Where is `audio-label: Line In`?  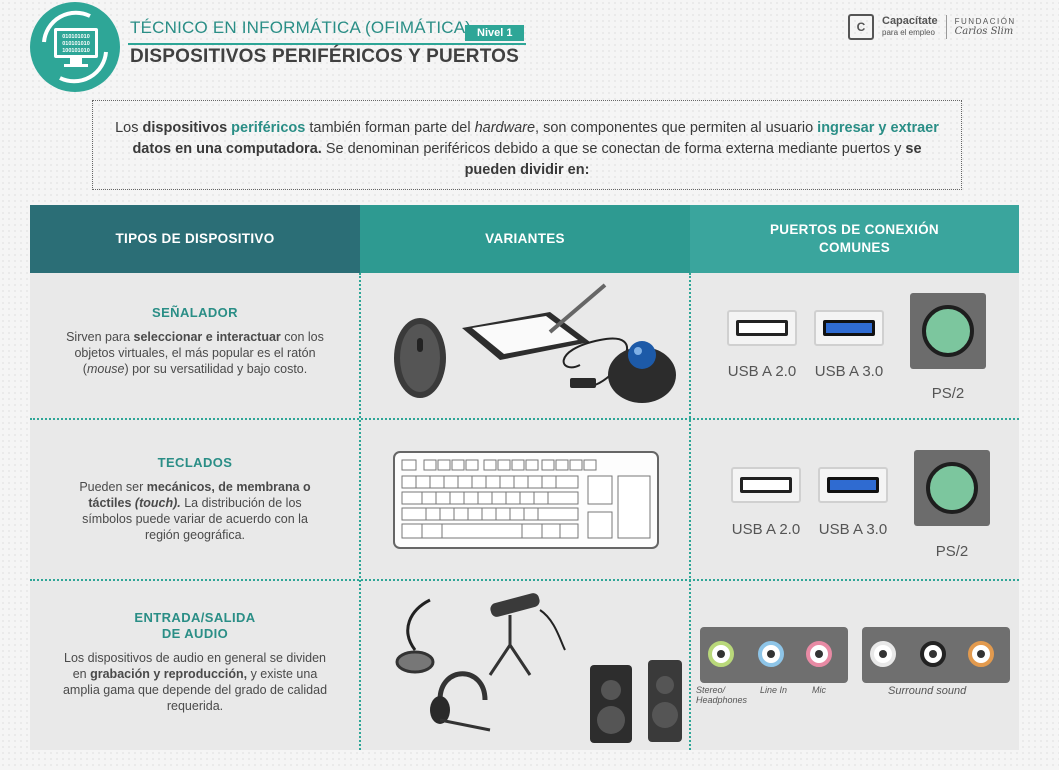 audio-label: Line In is located at coordinates (774, 690).